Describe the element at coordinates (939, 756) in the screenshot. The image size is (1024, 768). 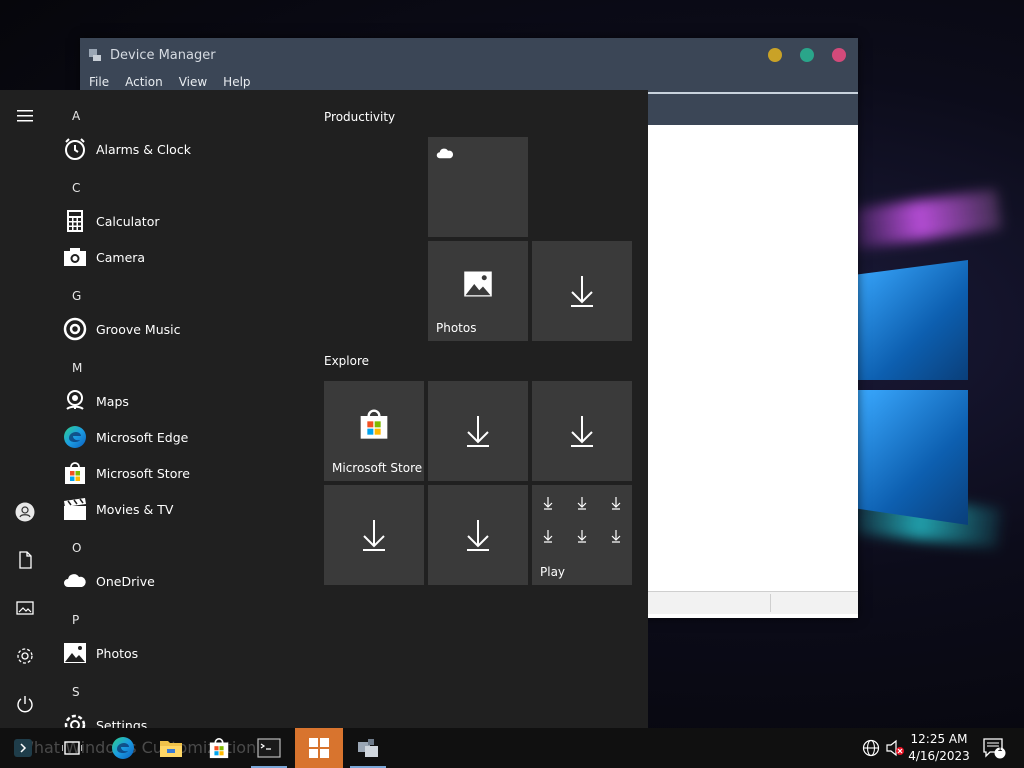
I see `clock-date: 4/16/2023` at that location.